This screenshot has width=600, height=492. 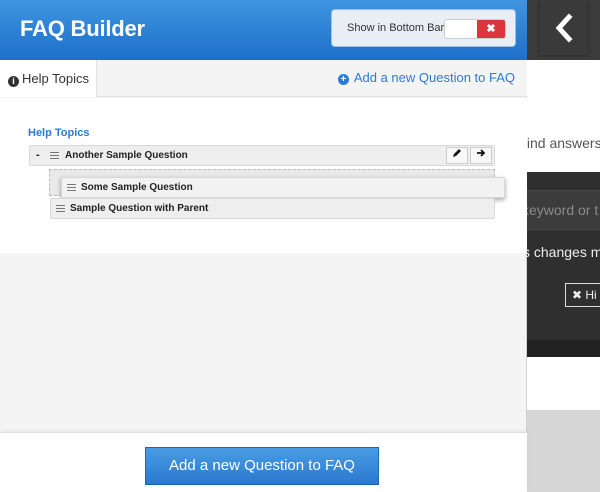 What do you see at coordinates (262, 466) in the screenshot?
I see `add-question-button: Add a new Question to FAQ` at bounding box center [262, 466].